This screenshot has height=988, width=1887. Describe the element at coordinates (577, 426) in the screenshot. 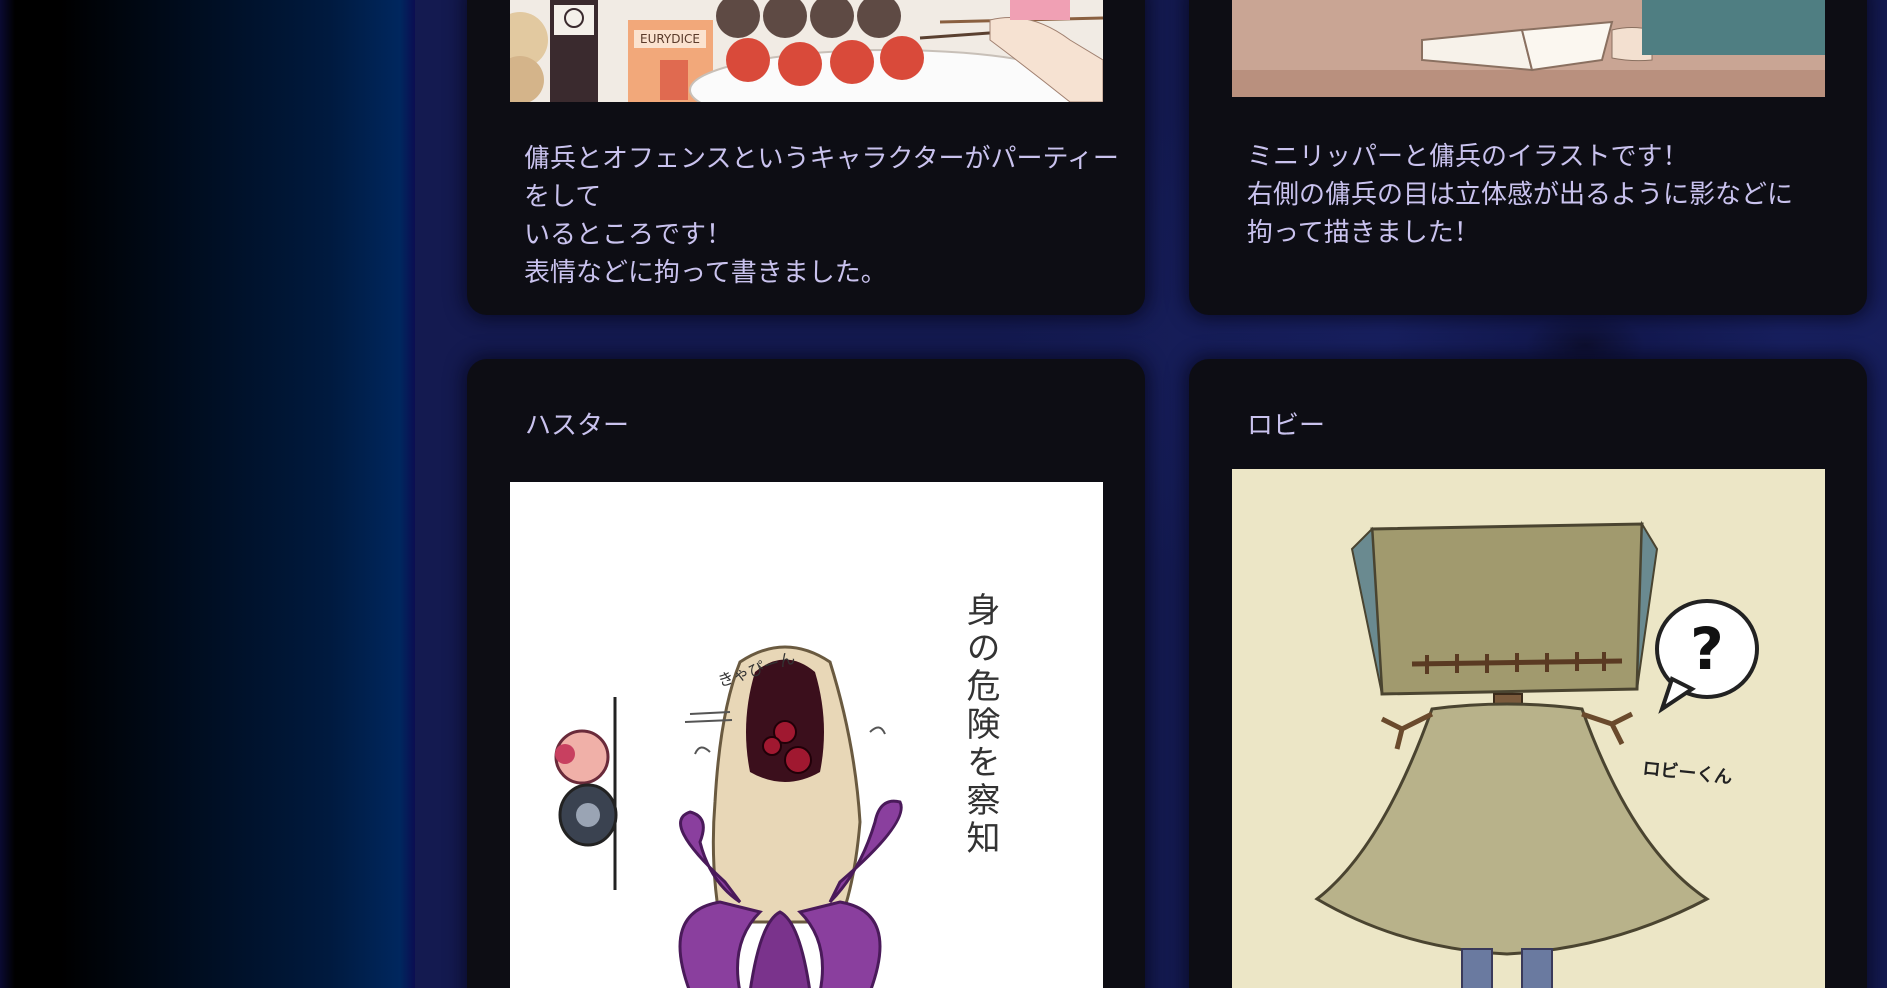

I see `hastur-title: ハスター` at that location.